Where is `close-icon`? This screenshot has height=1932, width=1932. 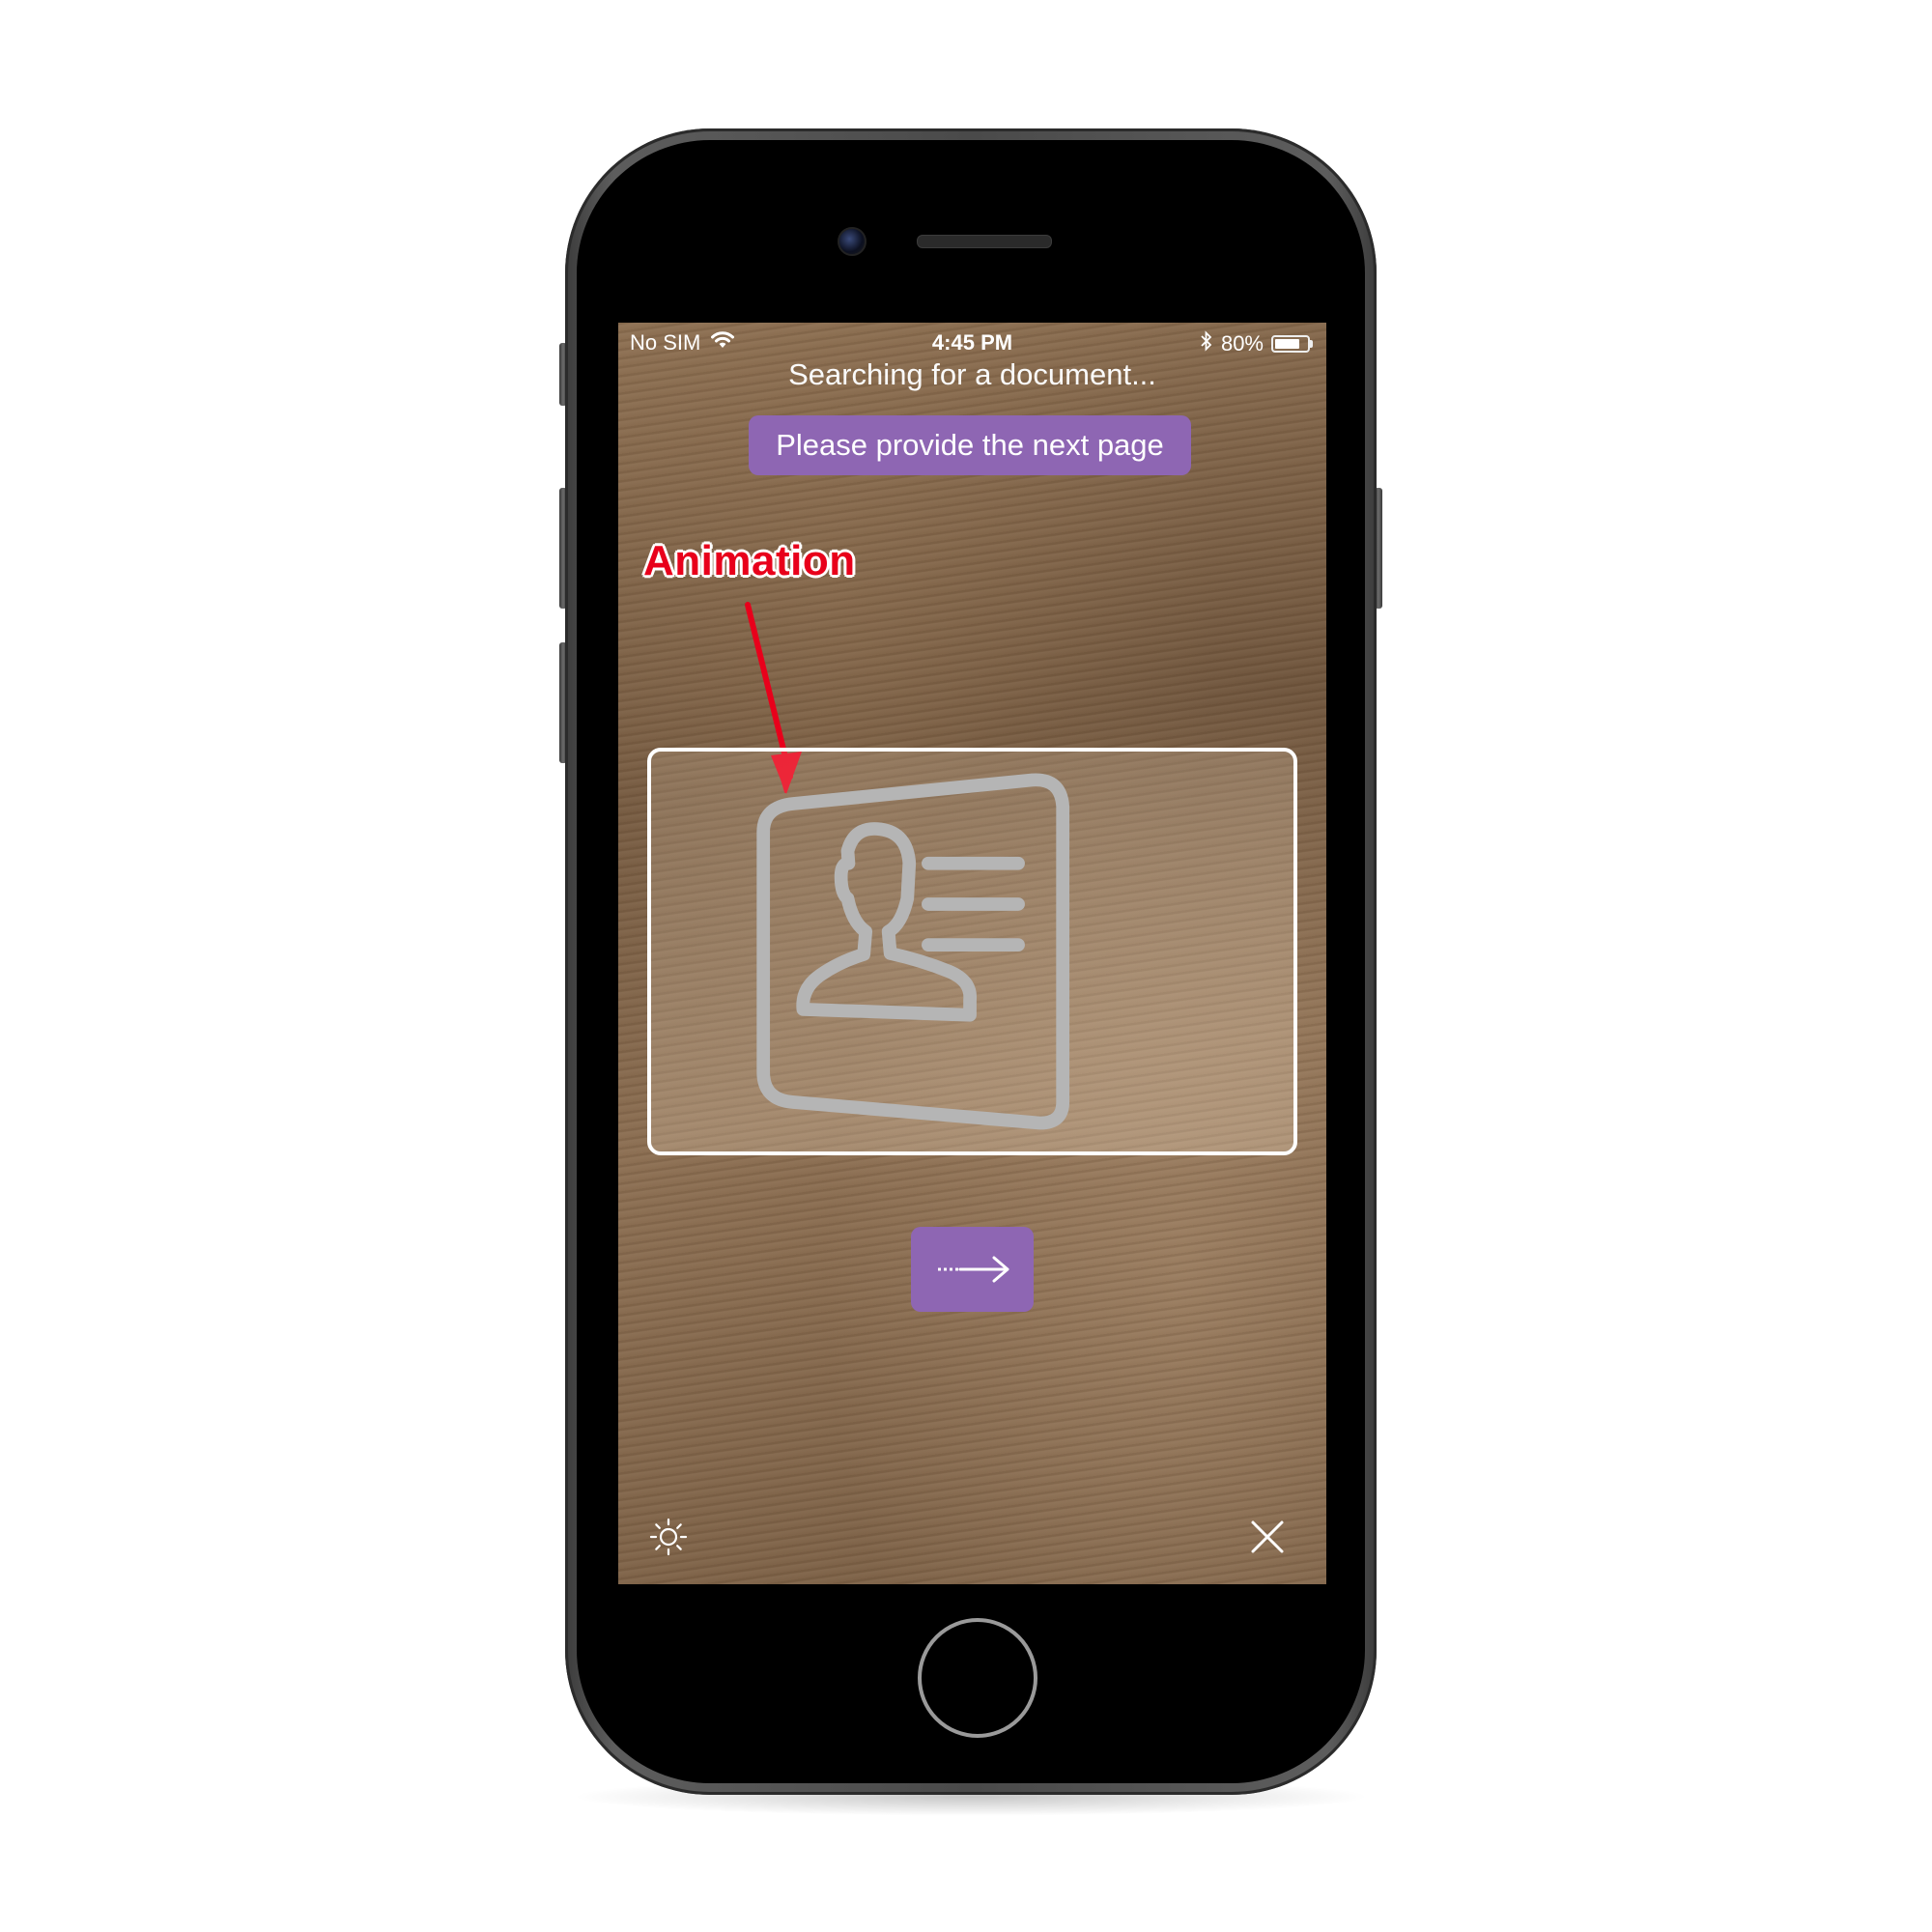
close-icon is located at coordinates (1267, 1537).